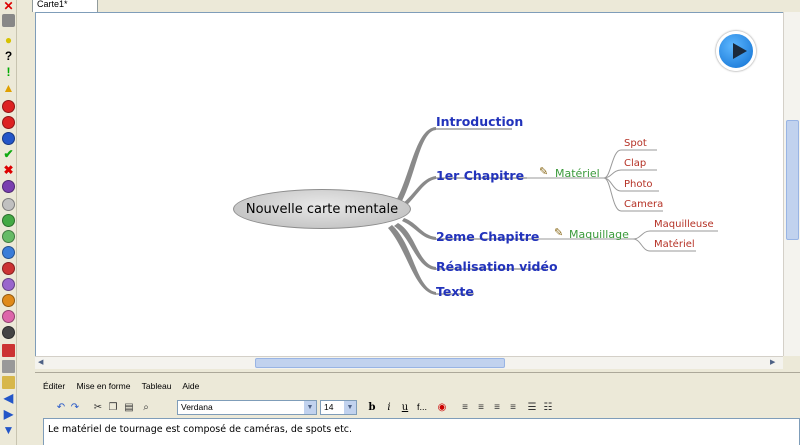 The width and height of the screenshot is (800, 445). What do you see at coordinates (98, 407) in the screenshot?
I see `cut-icon: ✂` at bounding box center [98, 407].